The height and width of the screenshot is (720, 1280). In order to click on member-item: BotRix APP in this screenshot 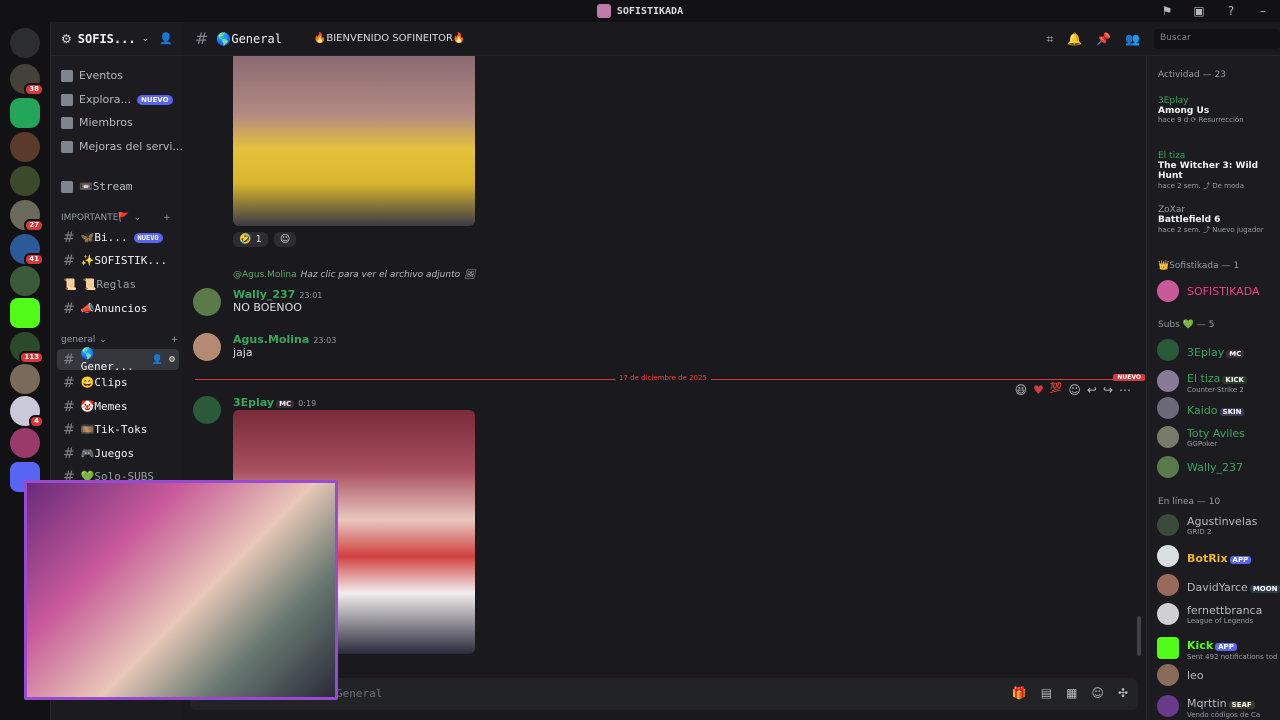, I will do `click(1218, 556)`.